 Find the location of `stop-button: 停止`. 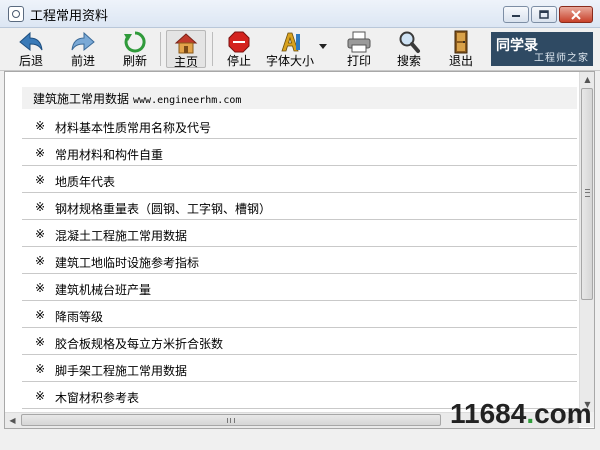

stop-button: 停止 is located at coordinates (239, 49).